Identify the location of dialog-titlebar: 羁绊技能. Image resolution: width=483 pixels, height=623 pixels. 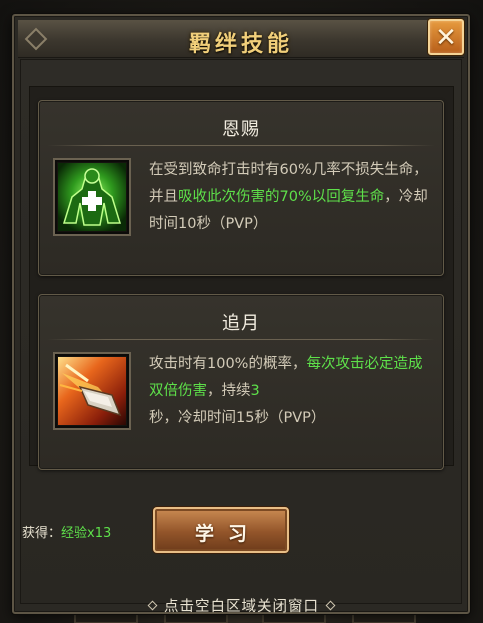
(241, 39).